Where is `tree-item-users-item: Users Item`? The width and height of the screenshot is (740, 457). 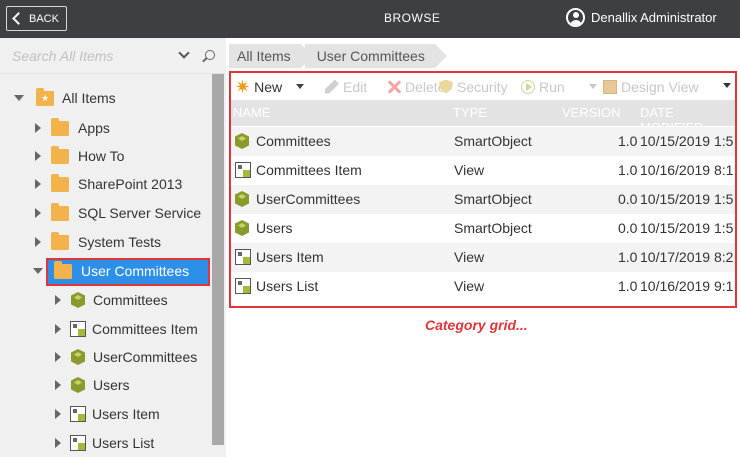
tree-item-users-item: Users Item is located at coordinates (107, 414).